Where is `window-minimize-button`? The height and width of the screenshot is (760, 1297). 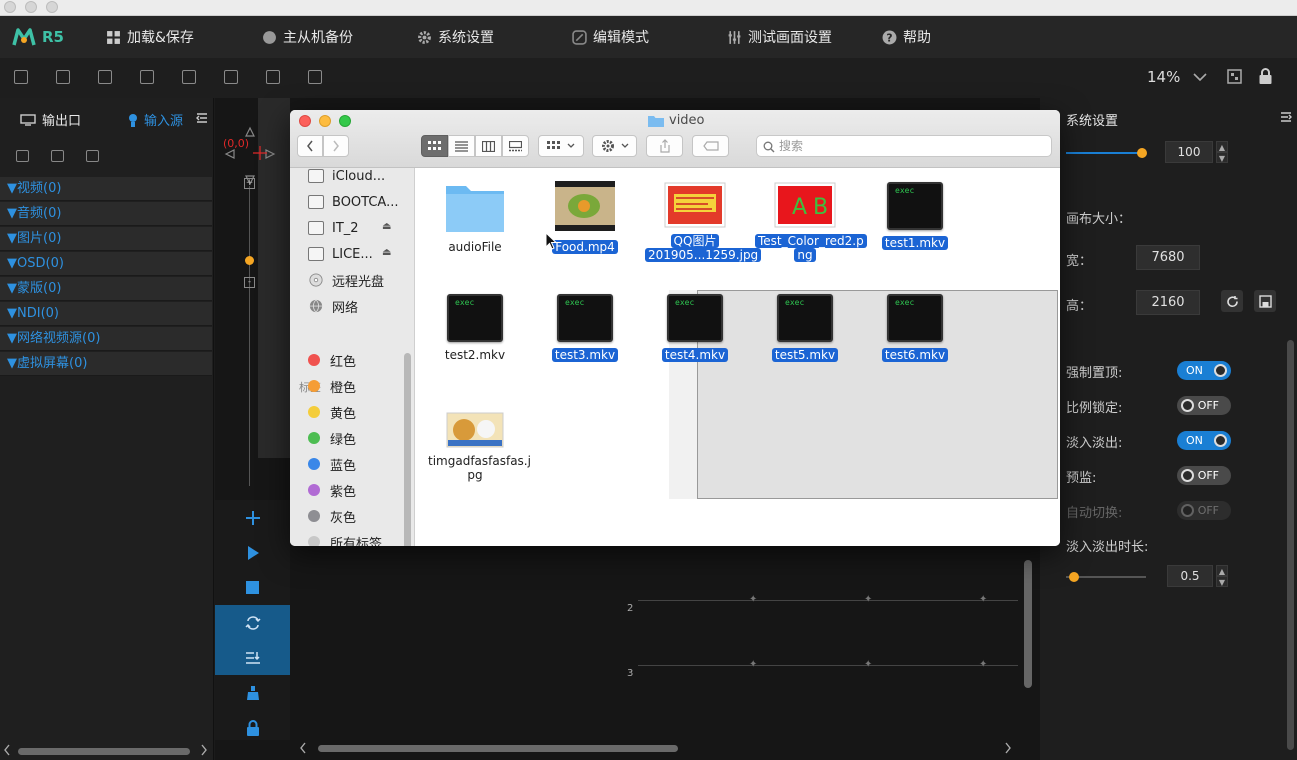
window-minimize-button is located at coordinates (31, 7).